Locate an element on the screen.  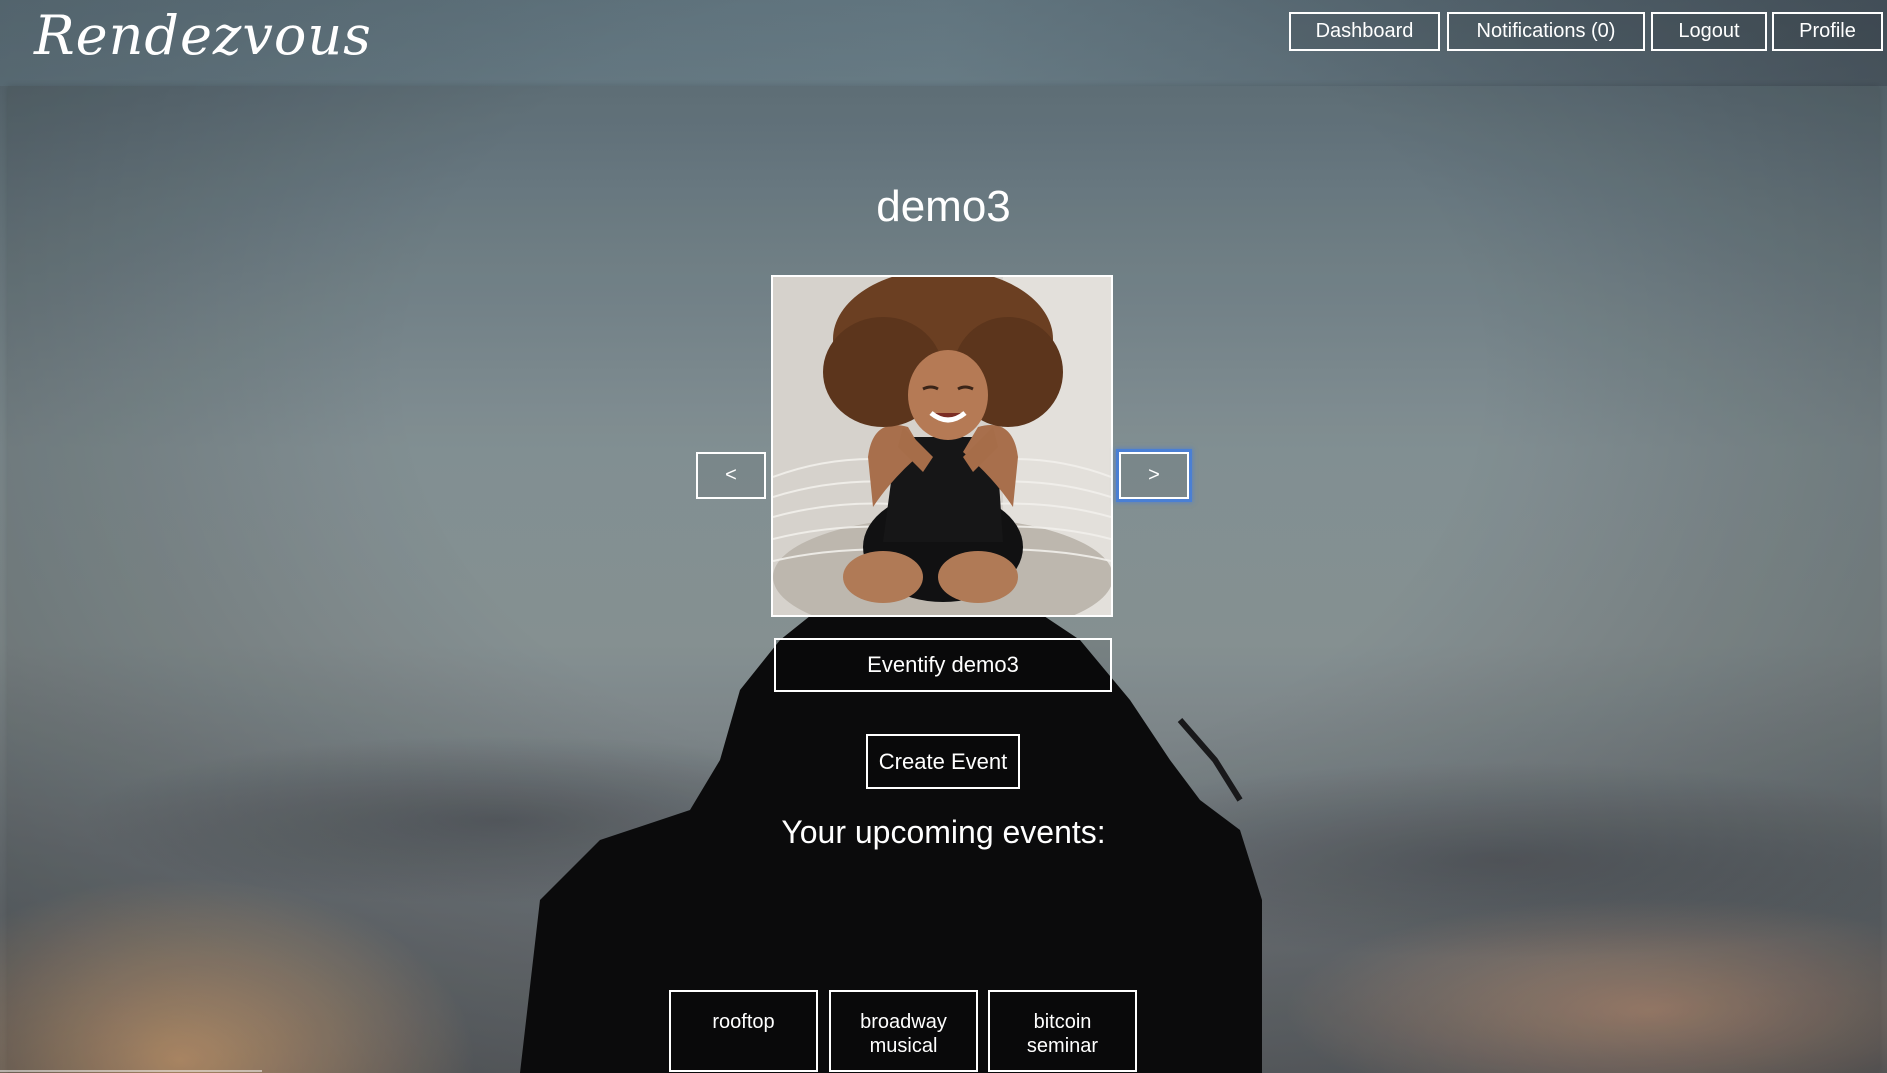
app-logo: Rendezvous is located at coordinates (203, 35).